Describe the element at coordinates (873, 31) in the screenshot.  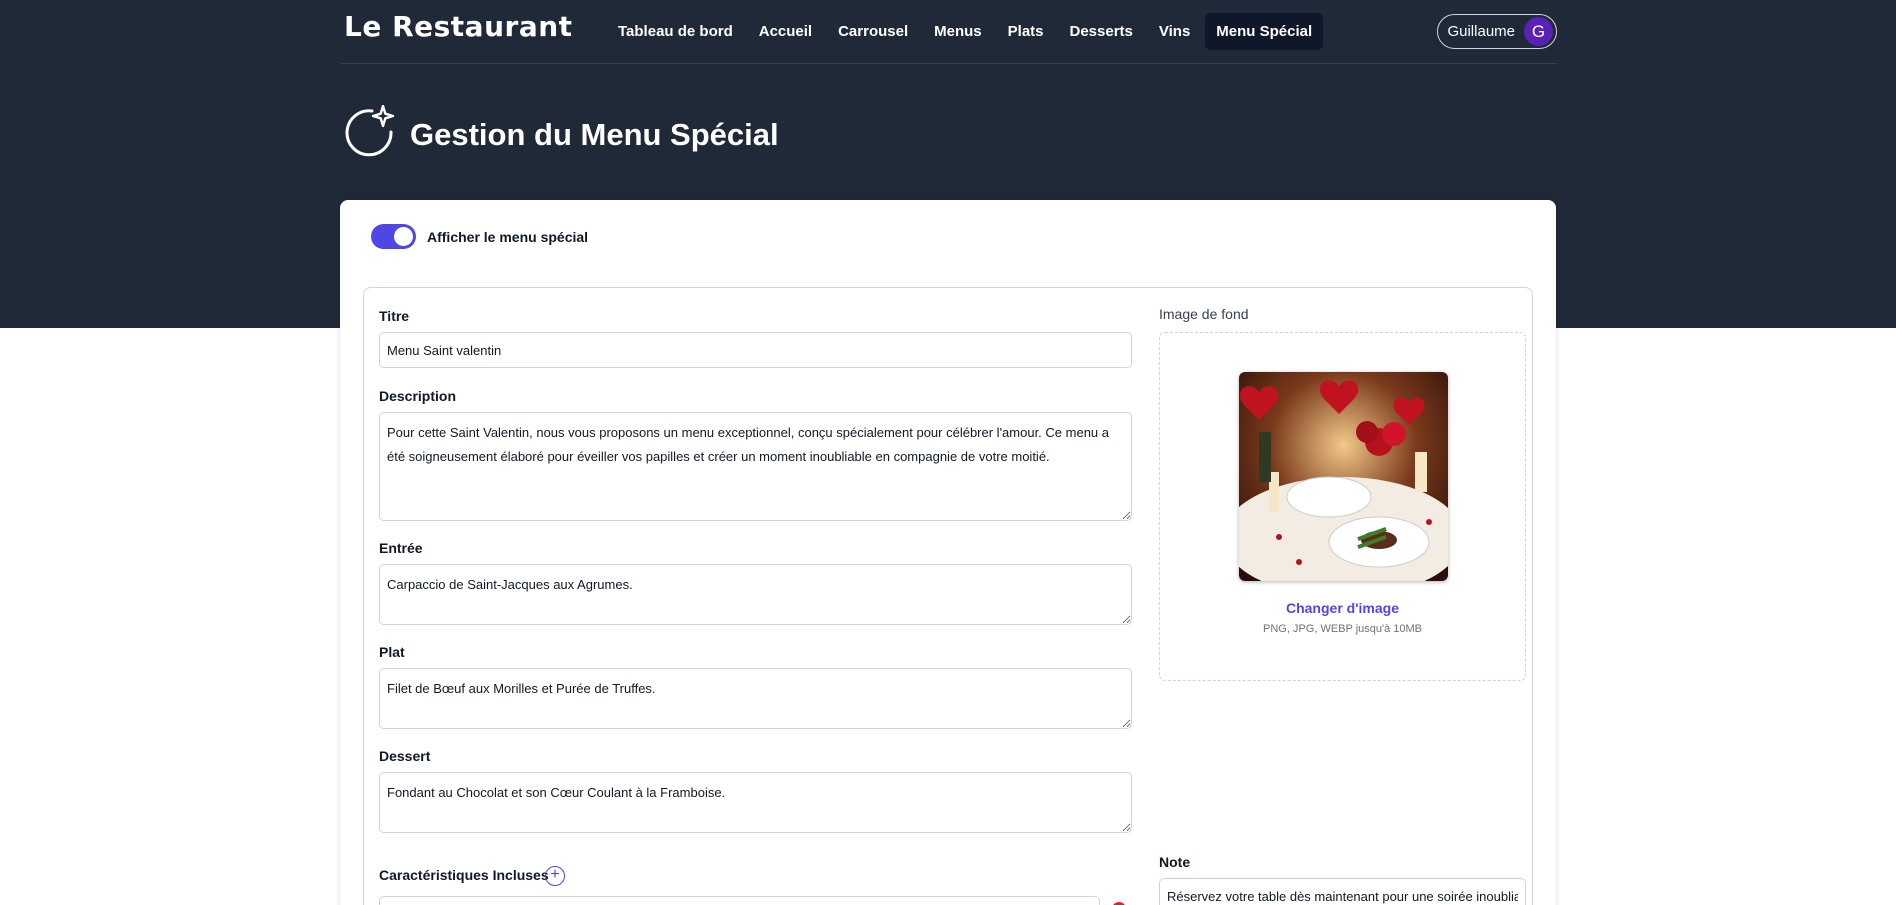
I see `nav-item-carrousel: Carrousel` at that location.